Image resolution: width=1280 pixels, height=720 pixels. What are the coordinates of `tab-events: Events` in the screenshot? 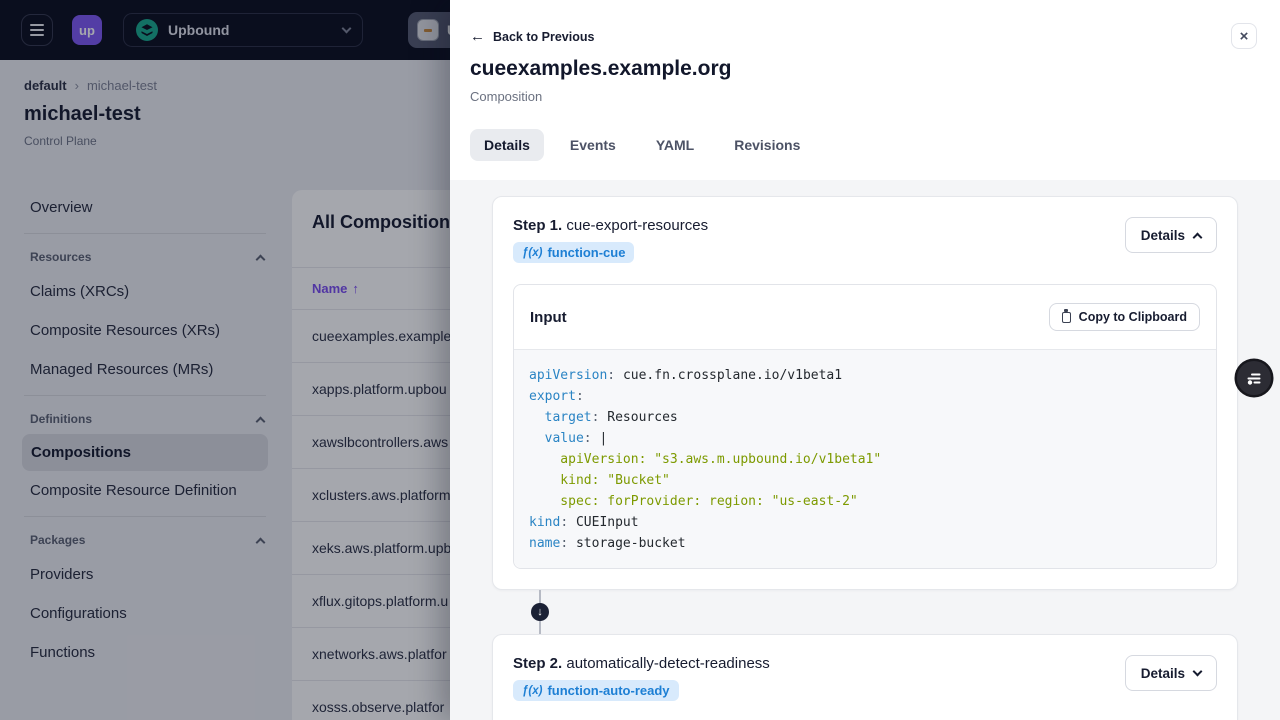 It's located at (593, 145).